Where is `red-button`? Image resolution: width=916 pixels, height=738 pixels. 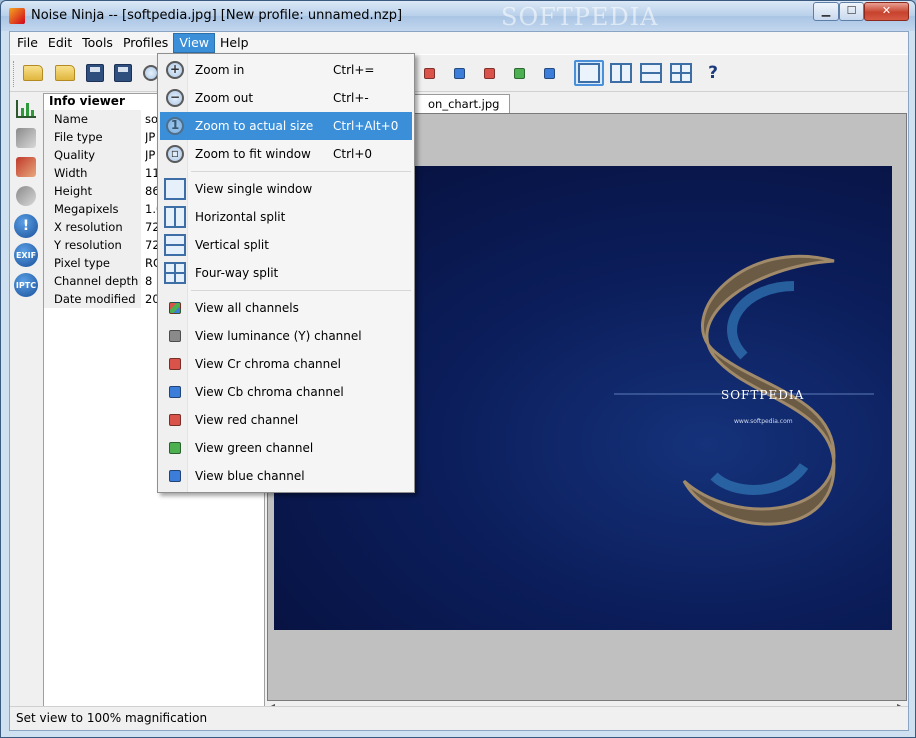 red-button is located at coordinates (489, 73).